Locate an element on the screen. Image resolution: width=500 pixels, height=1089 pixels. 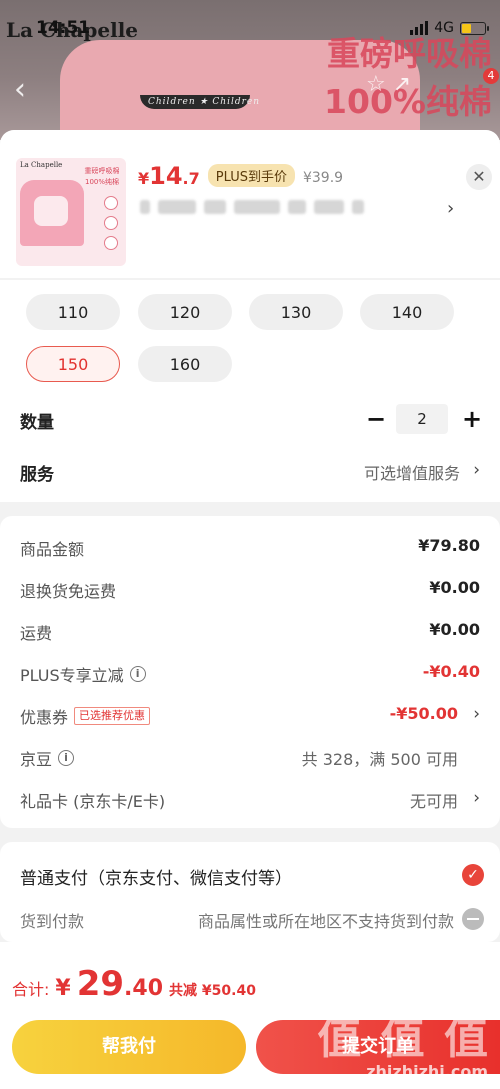
goods-amount-row: 商品金额 ¥79.80 is located at coordinates (250, 547).